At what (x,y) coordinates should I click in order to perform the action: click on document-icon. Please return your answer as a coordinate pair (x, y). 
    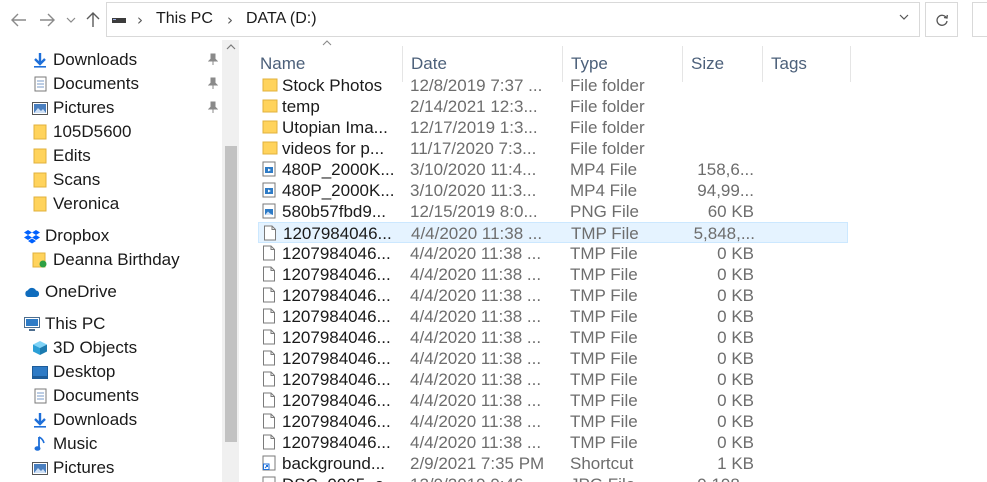
    Looking at the image, I should click on (40, 396).